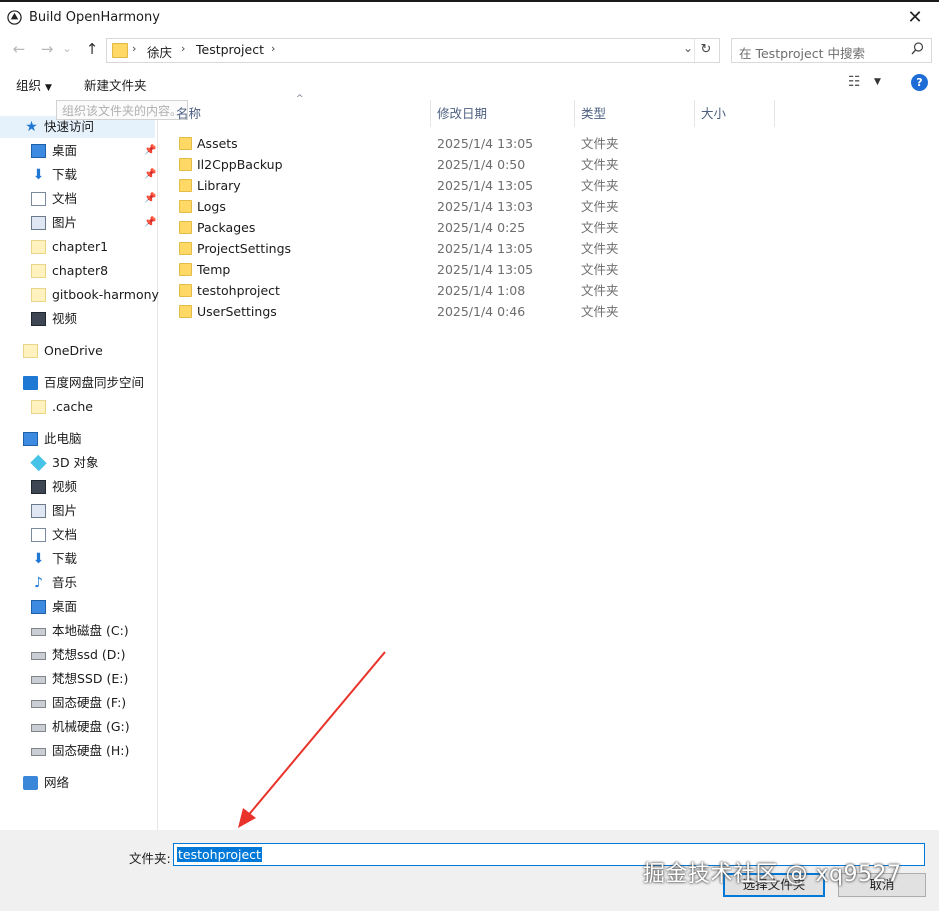 This screenshot has width=939, height=911. What do you see at coordinates (854, 82) in the screenshot?
I see `view-options-icon: ☷` at bounding box center [854, 82].